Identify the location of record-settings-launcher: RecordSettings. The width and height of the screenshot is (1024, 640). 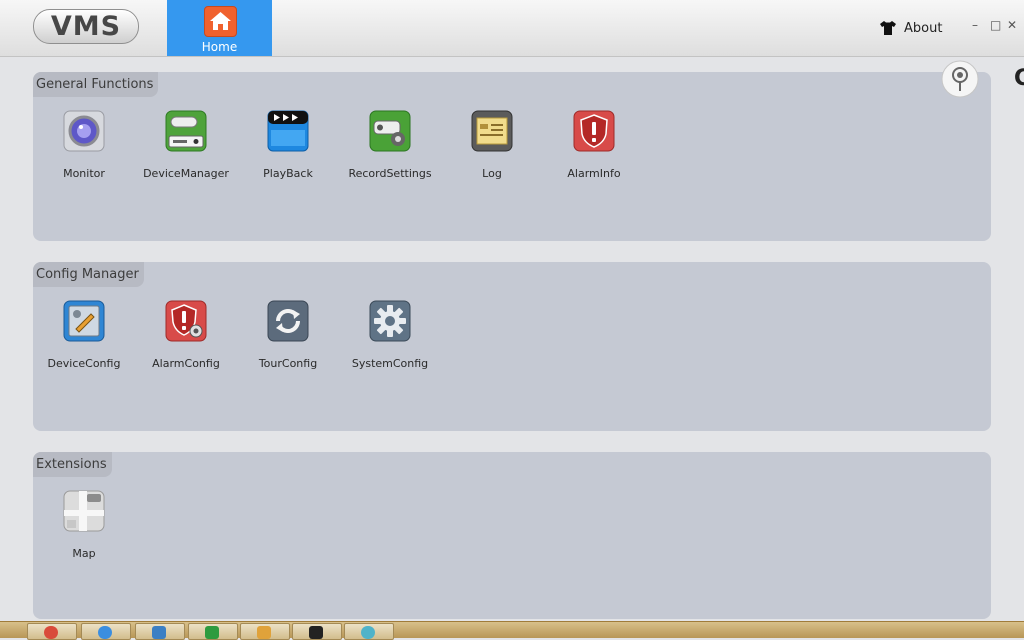
(390, 150).